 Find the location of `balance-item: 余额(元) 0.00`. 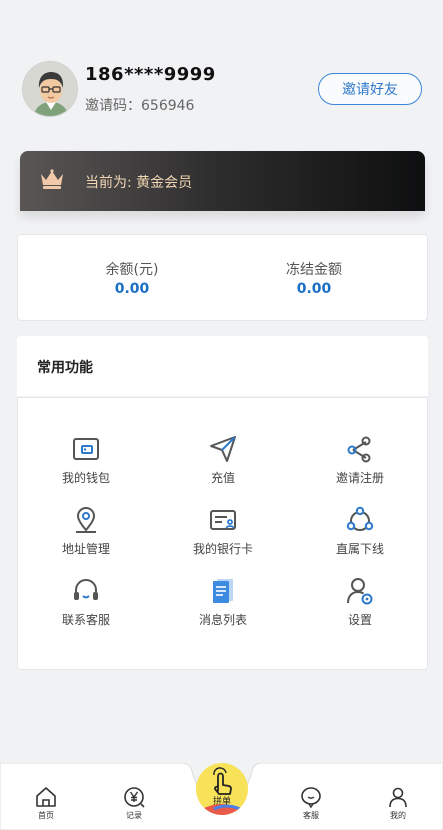

balance-item: 余额(元) 0.00 is located at coordinates (132, 278).